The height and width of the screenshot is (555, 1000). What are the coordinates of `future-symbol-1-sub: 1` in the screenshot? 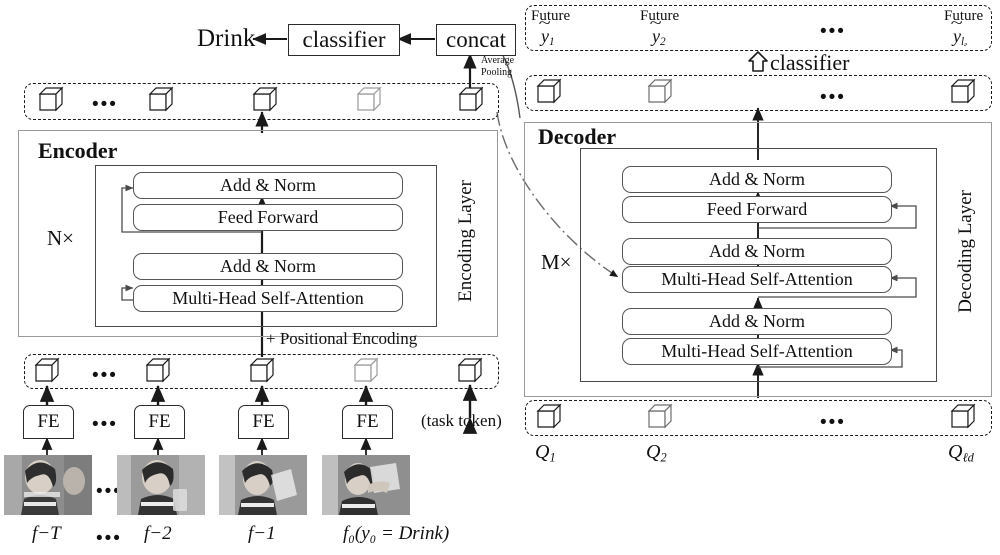 It's located at (552, 42).